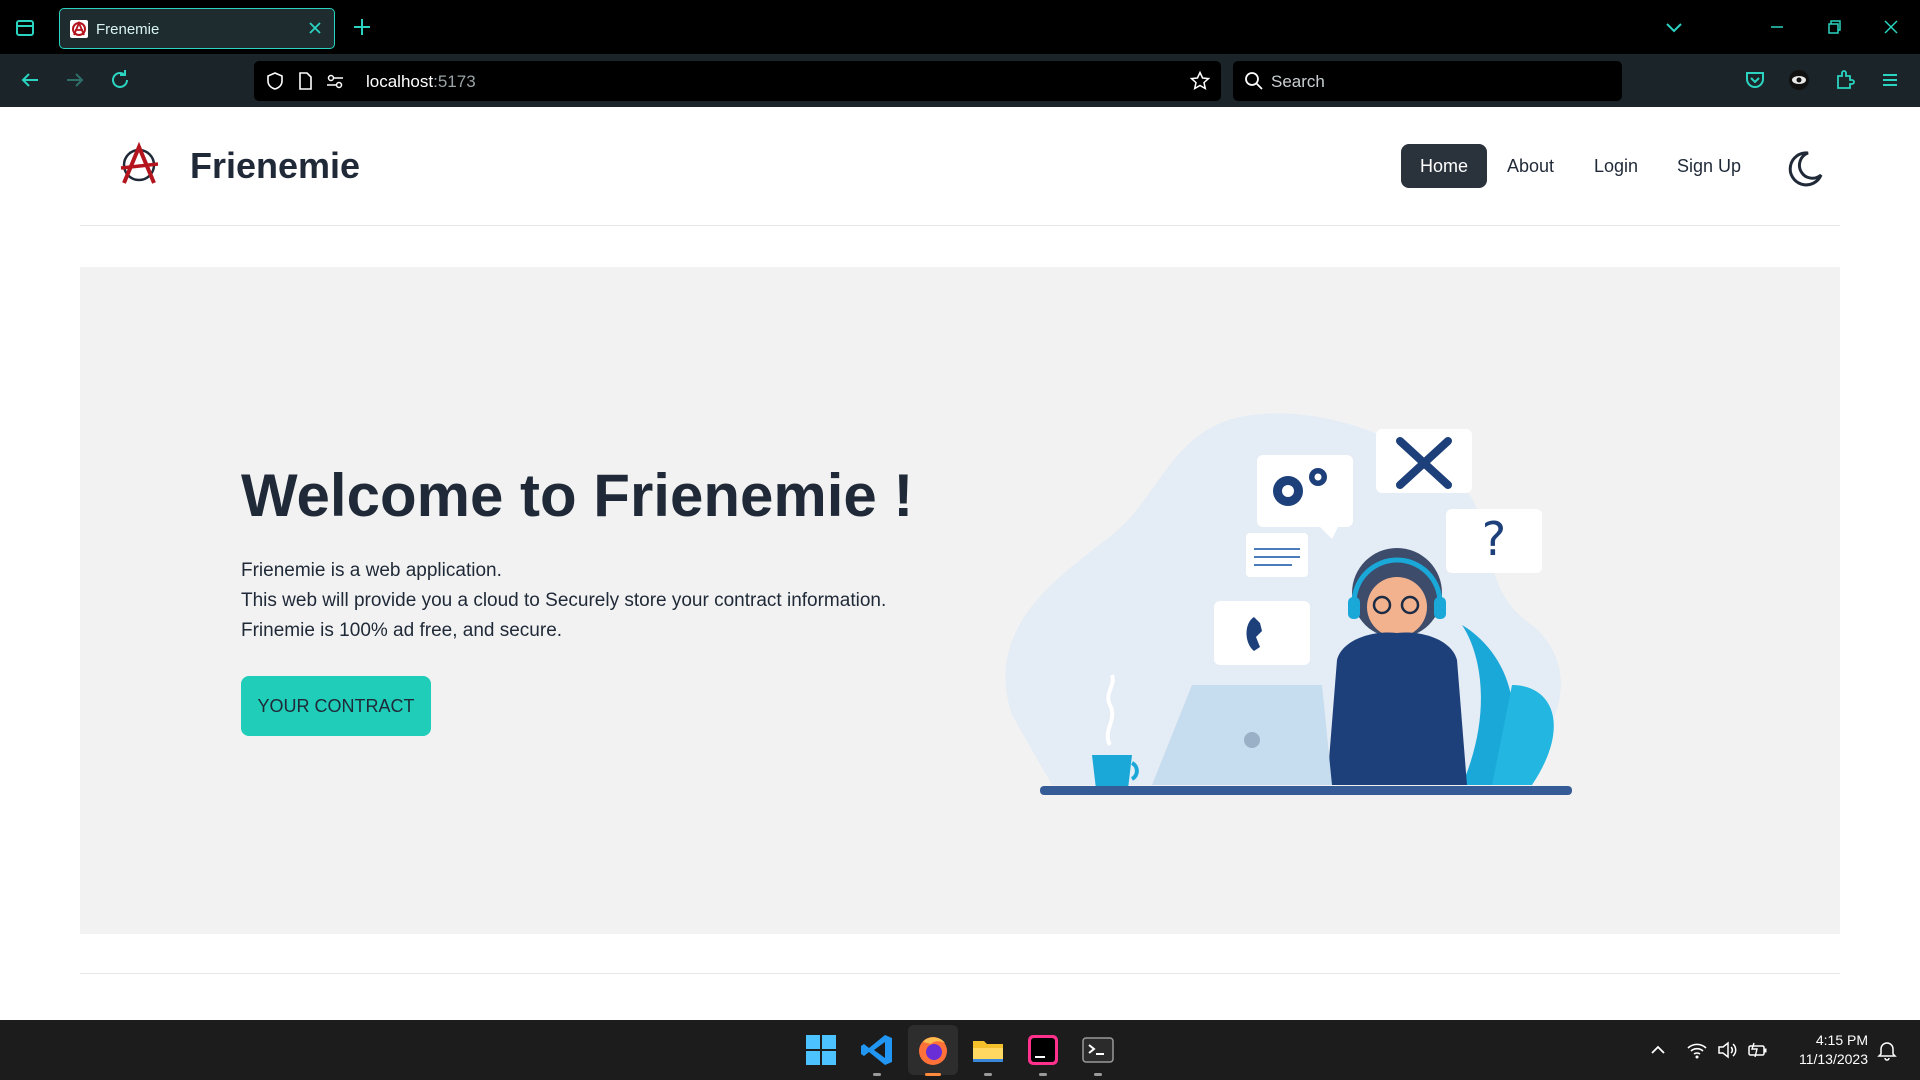 Image resolution: width=1920 pixels, height=1080 pixels. What do you see at coordinates (577, 495) in the screenshot?
I see `hero-title: Welcome to Frienemie !` at bounding box center [577, 495].